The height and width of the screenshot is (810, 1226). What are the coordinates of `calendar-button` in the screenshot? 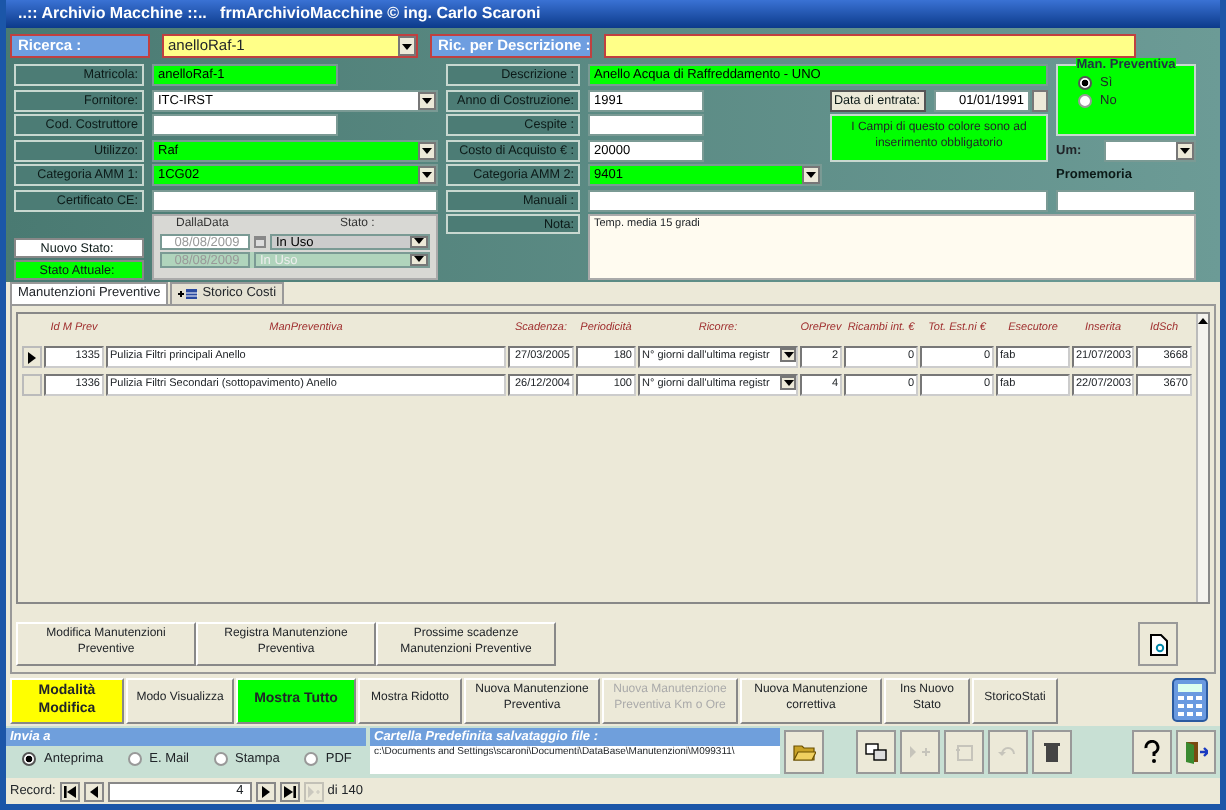 It's located at (1040, 100).